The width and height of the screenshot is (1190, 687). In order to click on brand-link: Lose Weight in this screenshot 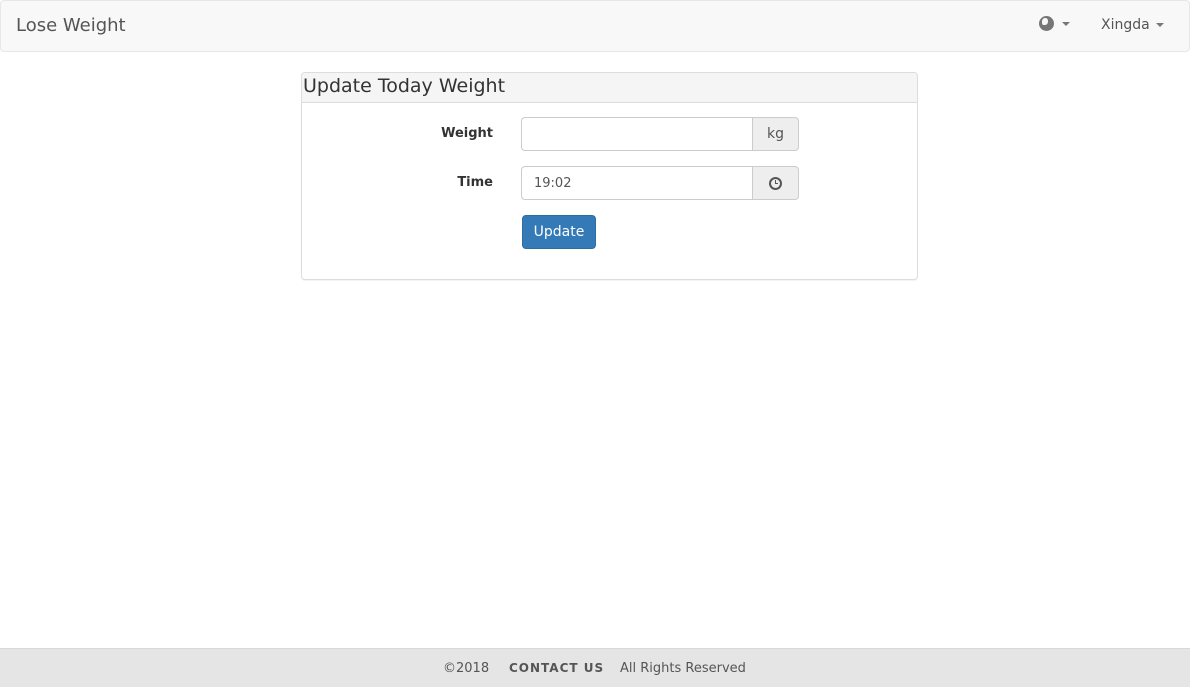, I will do `click(71, 25)`.